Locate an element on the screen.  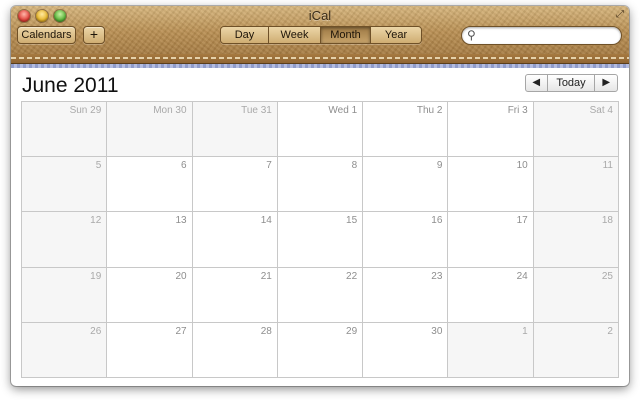
day-cell: 18 is located at coordinates (576, 240).